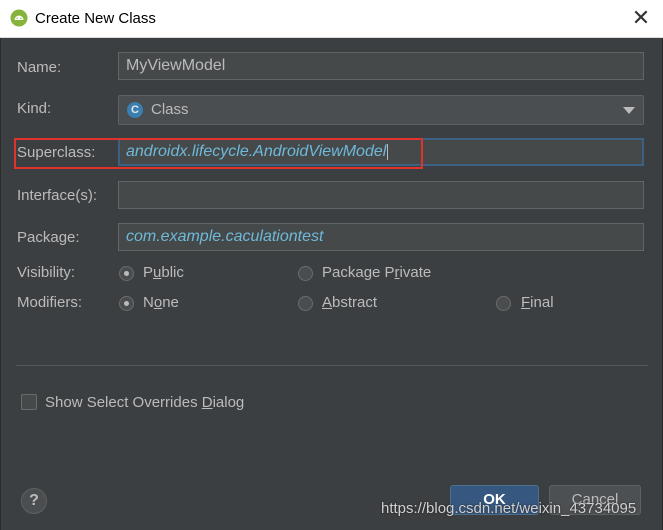 The width and height of the screenshot is (663, 530). Describe the element at coordinates (34, 501) in the screenshot. I see `help-button: ?` at that location.